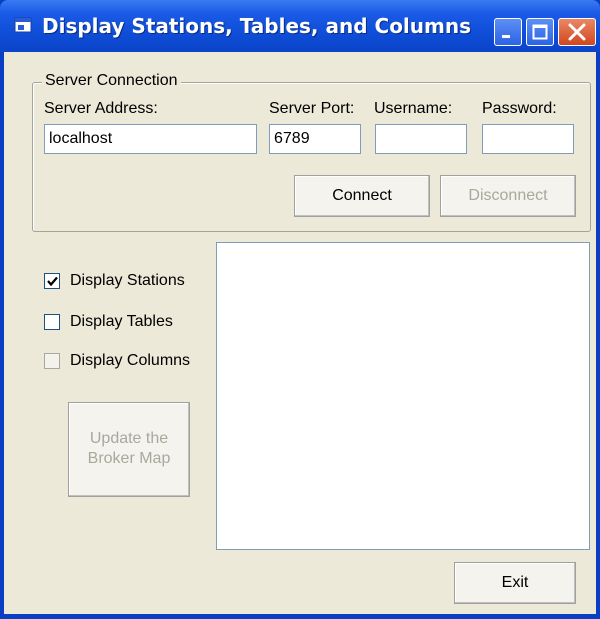 The width and height of the screenshot is (600, 619). What do you see at coordinates (508, 32) in the screenshot?
I see `minimize-button` at bounding box center [508, 32].